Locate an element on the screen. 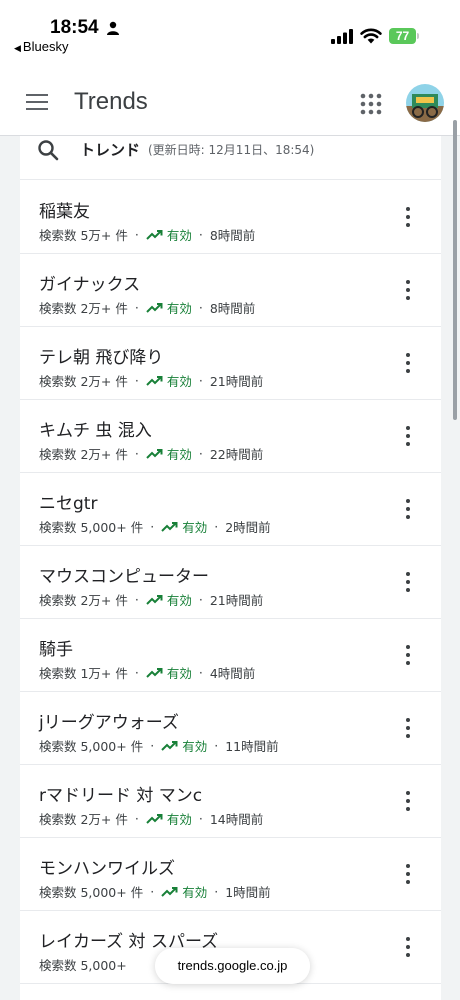 The image size is (460, 1000). time-ago: 14時間前 is located at coordinates (236, 819).